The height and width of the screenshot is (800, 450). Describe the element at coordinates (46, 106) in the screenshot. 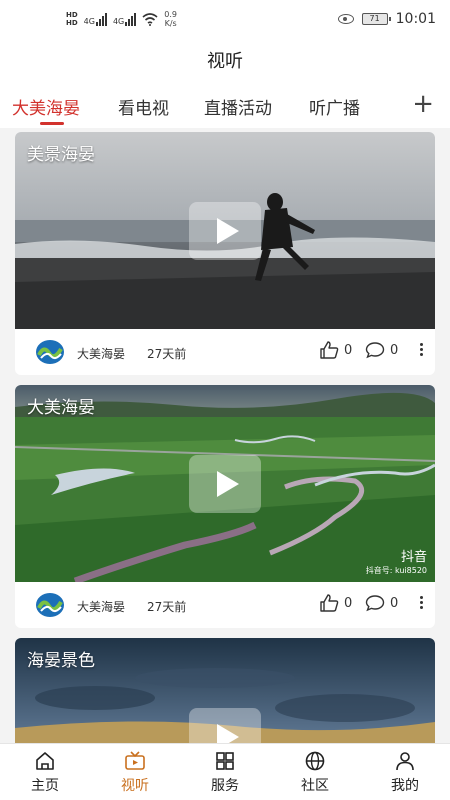

I see `tab-da-mei-hai-yan: 大美海晏` at that location.